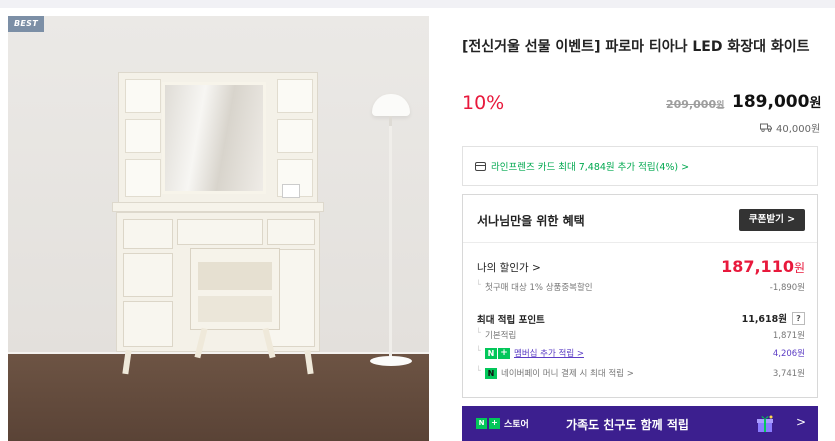 The image size is (835, 441). Describe the element at coordinates (502, 423) in the screenshot. I see `naver-store-logo: N + 스토어` at that location.